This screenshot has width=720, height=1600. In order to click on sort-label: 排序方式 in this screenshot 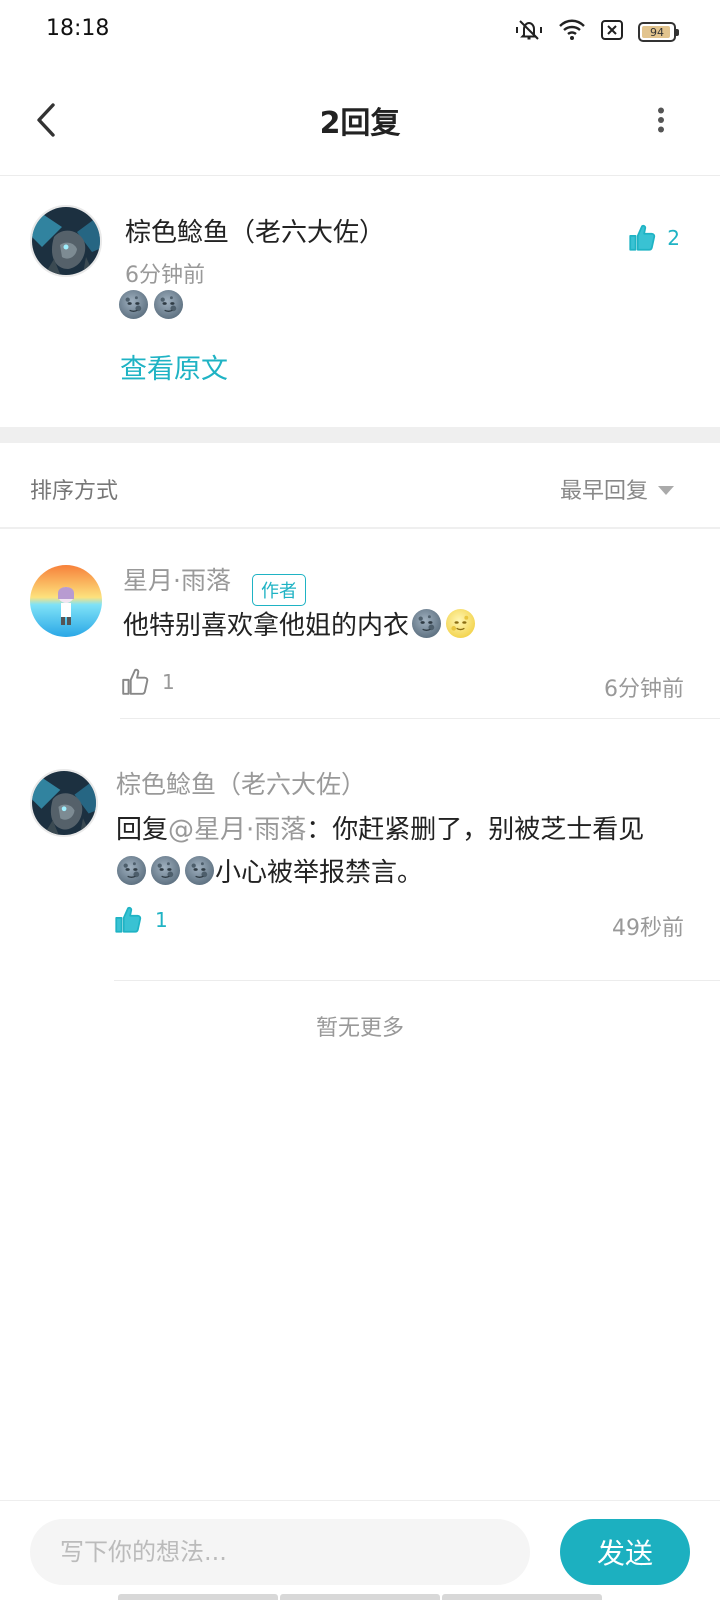, I will do `click(74, 491)`.